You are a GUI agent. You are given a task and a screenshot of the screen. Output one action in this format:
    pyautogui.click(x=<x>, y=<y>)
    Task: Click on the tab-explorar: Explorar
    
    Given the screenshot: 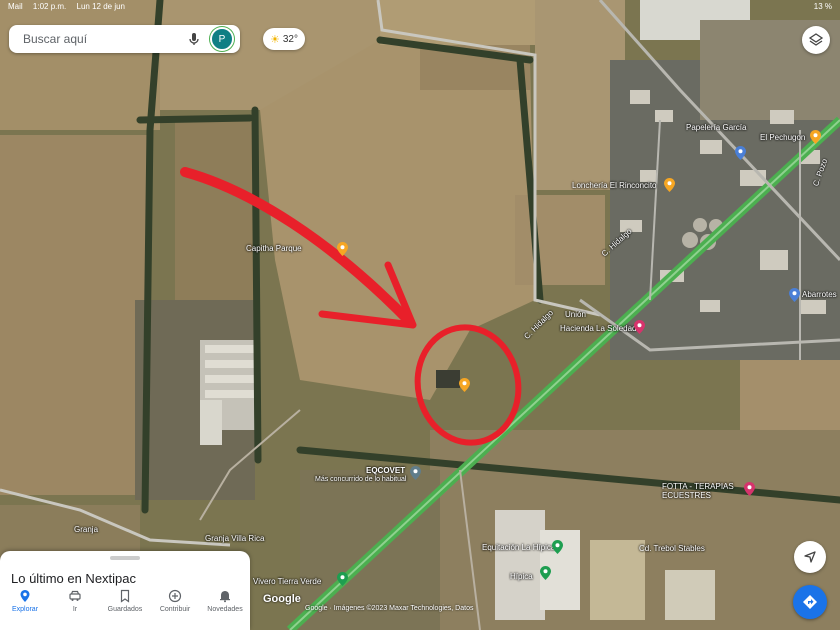 What is the action you would take?
    pyautogui.click(x=25, y=607)
    